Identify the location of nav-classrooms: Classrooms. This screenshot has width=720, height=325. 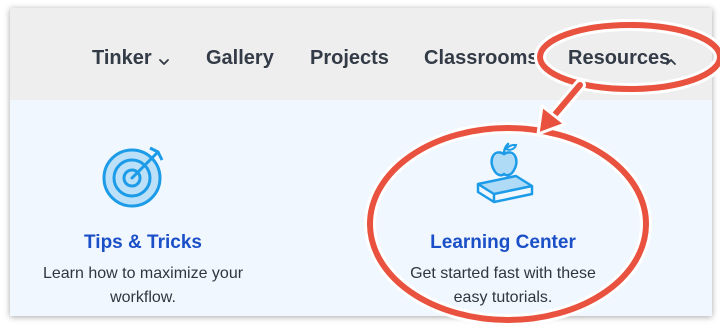
(481, 58).